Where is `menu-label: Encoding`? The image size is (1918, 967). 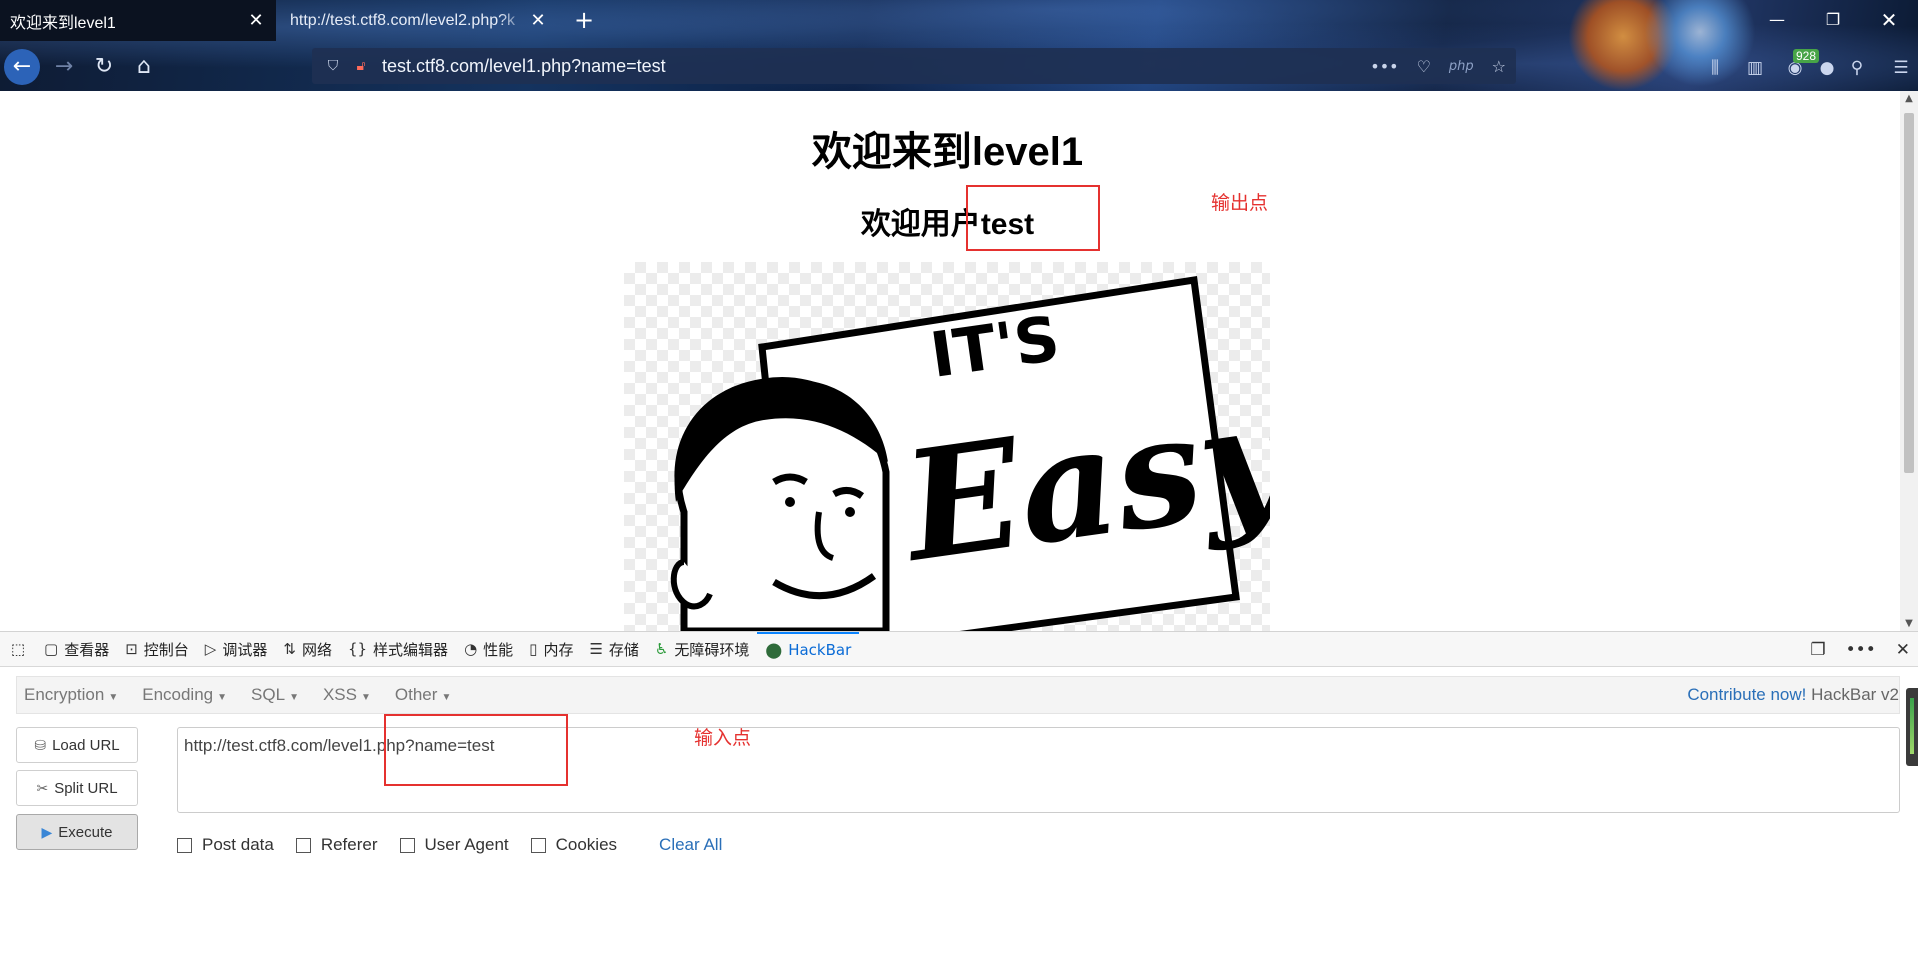
menu-label: Encoding is located at coordinates (178, 694).